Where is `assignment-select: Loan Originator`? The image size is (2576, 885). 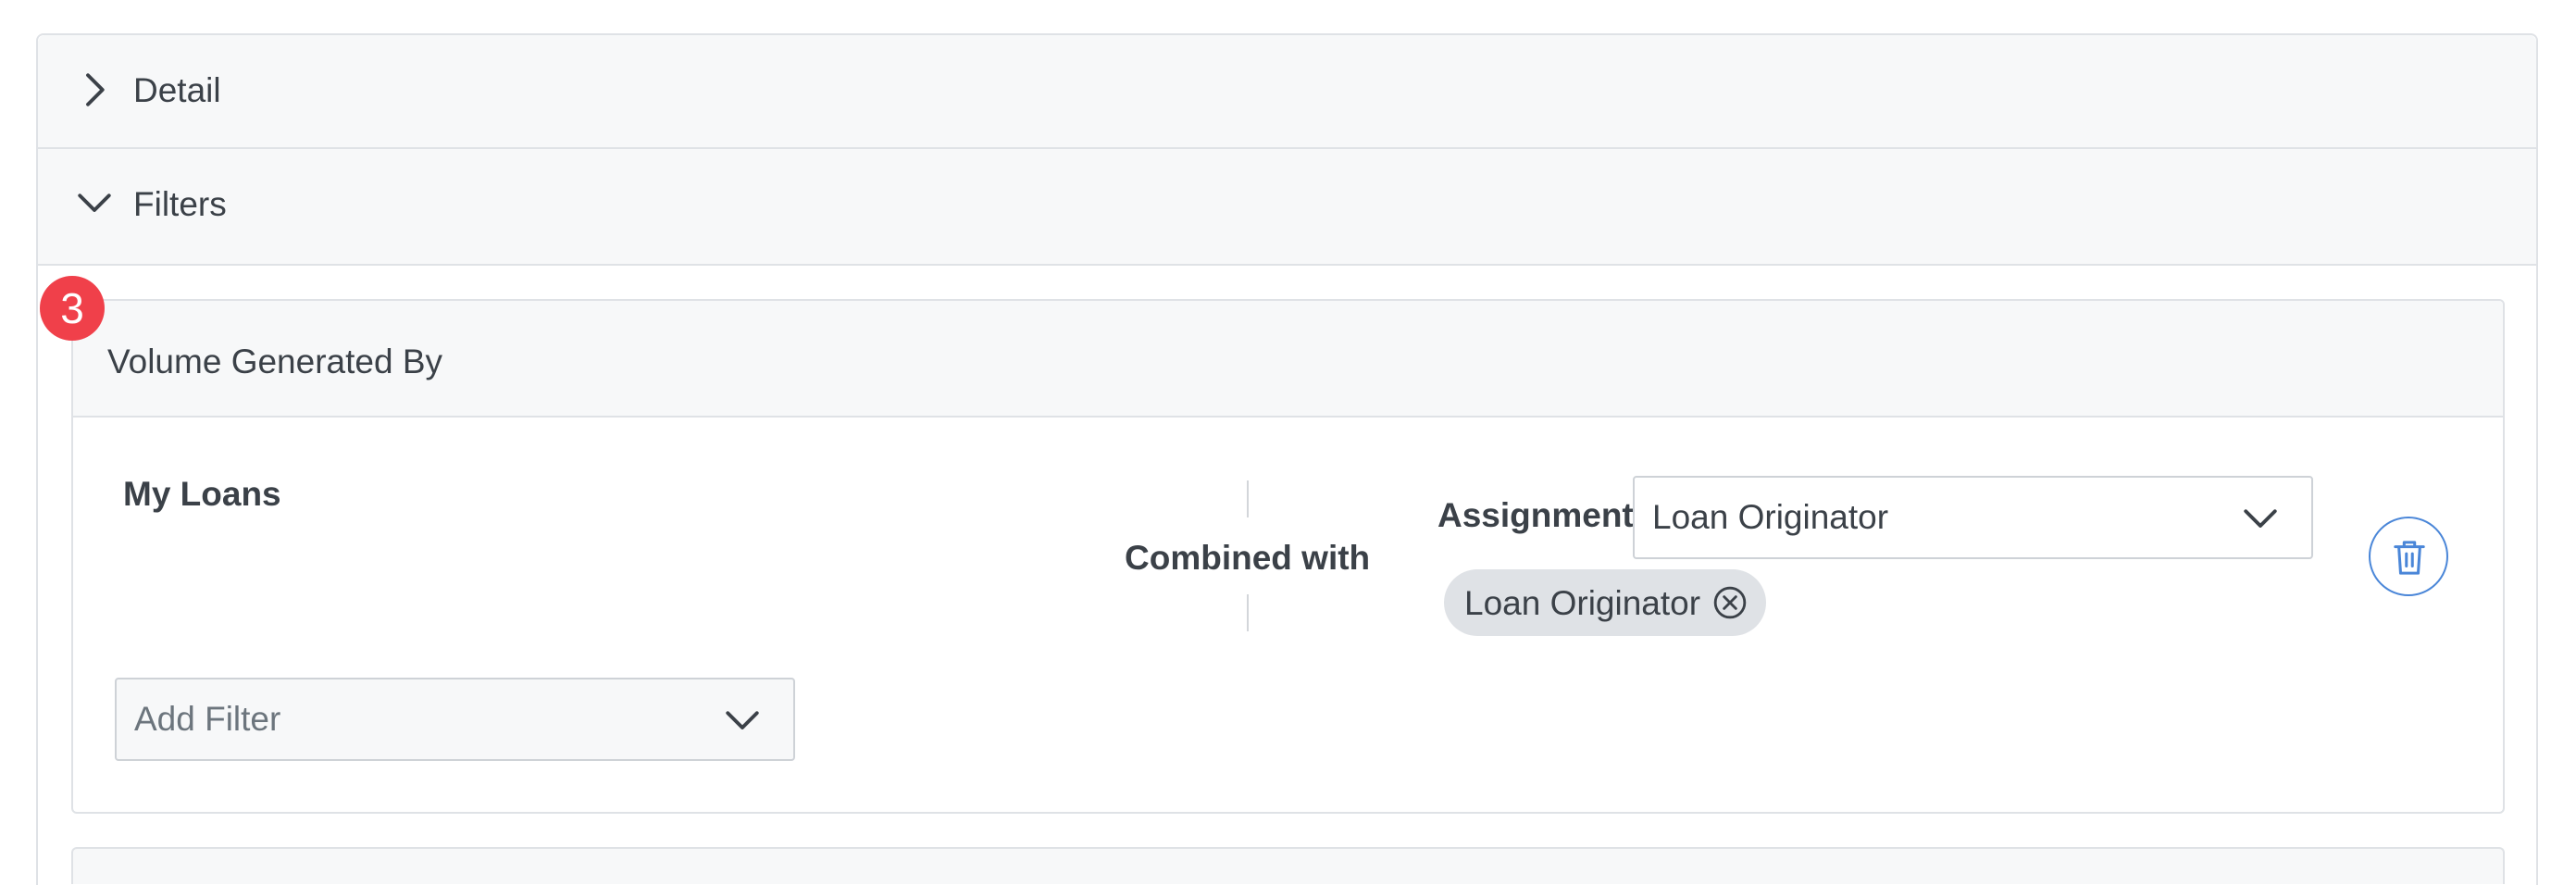
assignment-select: Loan Originator is located at coordinates (1973, 517).